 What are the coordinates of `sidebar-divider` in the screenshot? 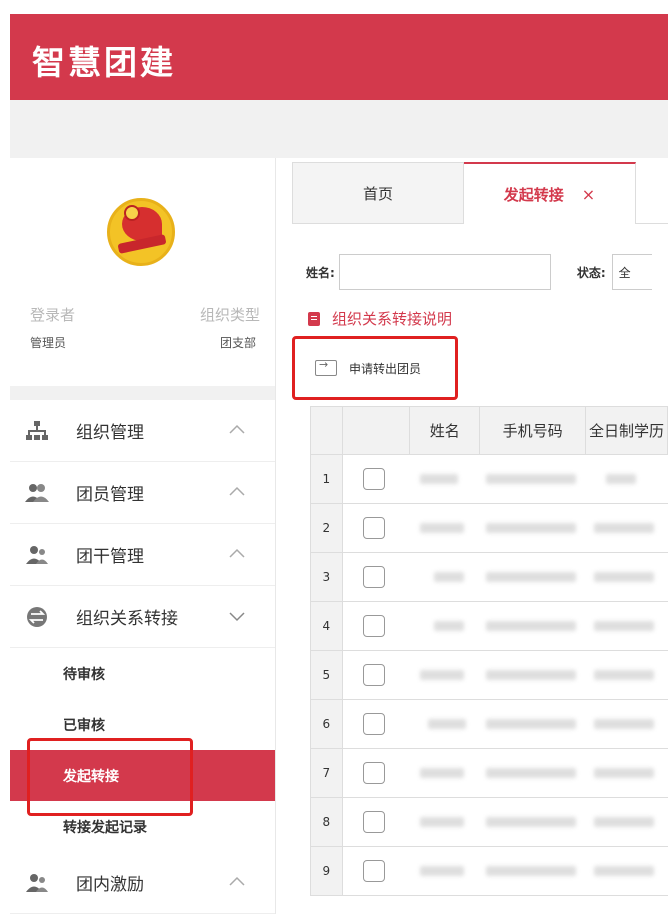 It's located at (142, 393).